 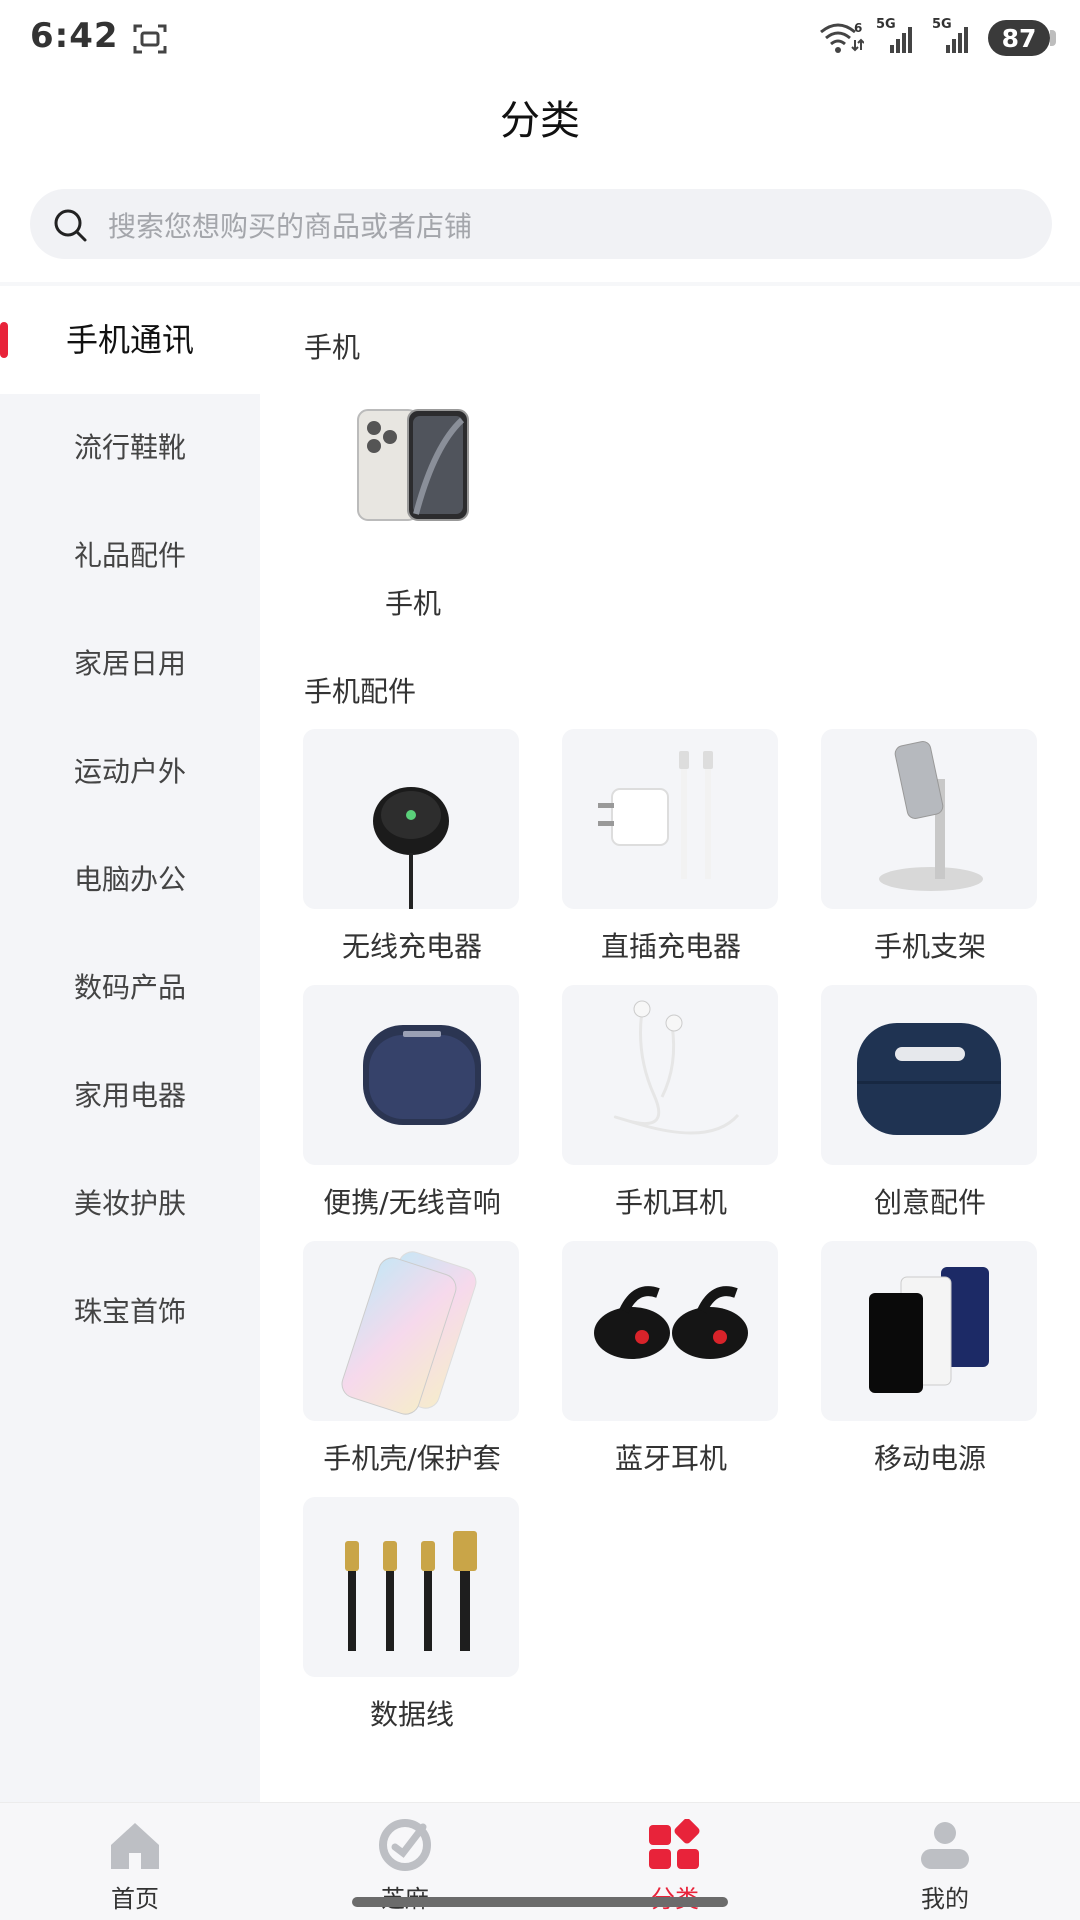 I want to click on section-title-phones: 手机, so click(x=332, y=347).